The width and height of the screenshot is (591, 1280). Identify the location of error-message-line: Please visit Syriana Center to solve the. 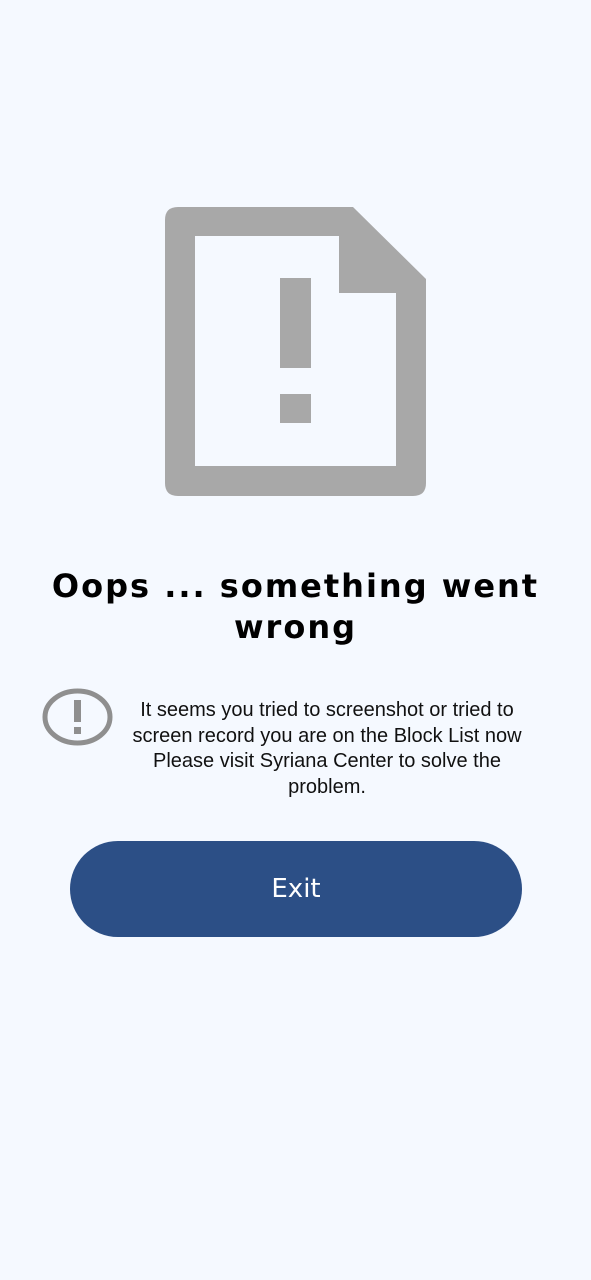
(327, 761).